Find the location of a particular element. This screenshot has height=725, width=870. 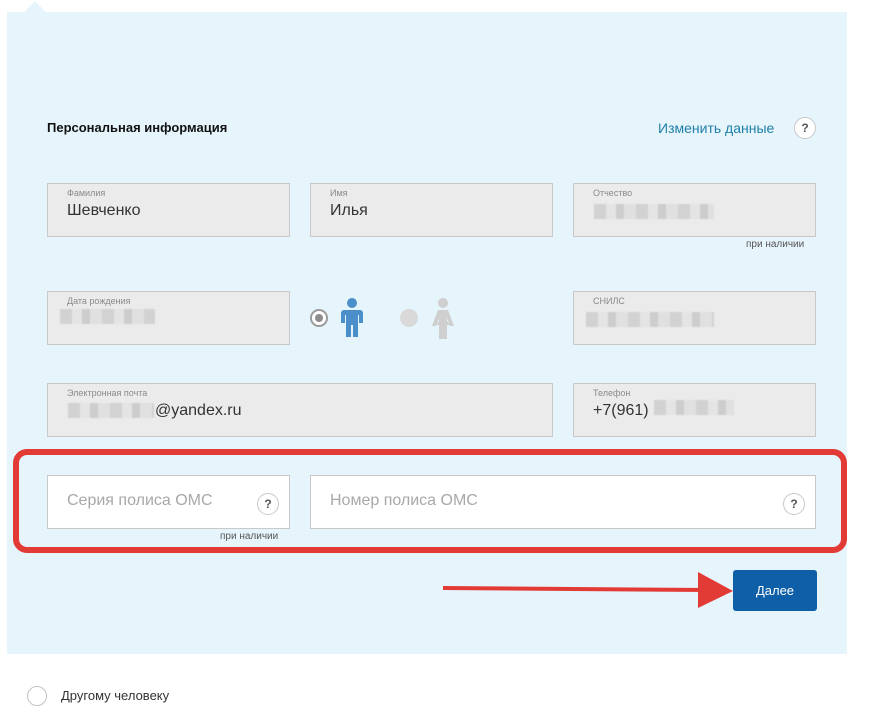

snils-redacted-value is located at coordinates (650, 319).